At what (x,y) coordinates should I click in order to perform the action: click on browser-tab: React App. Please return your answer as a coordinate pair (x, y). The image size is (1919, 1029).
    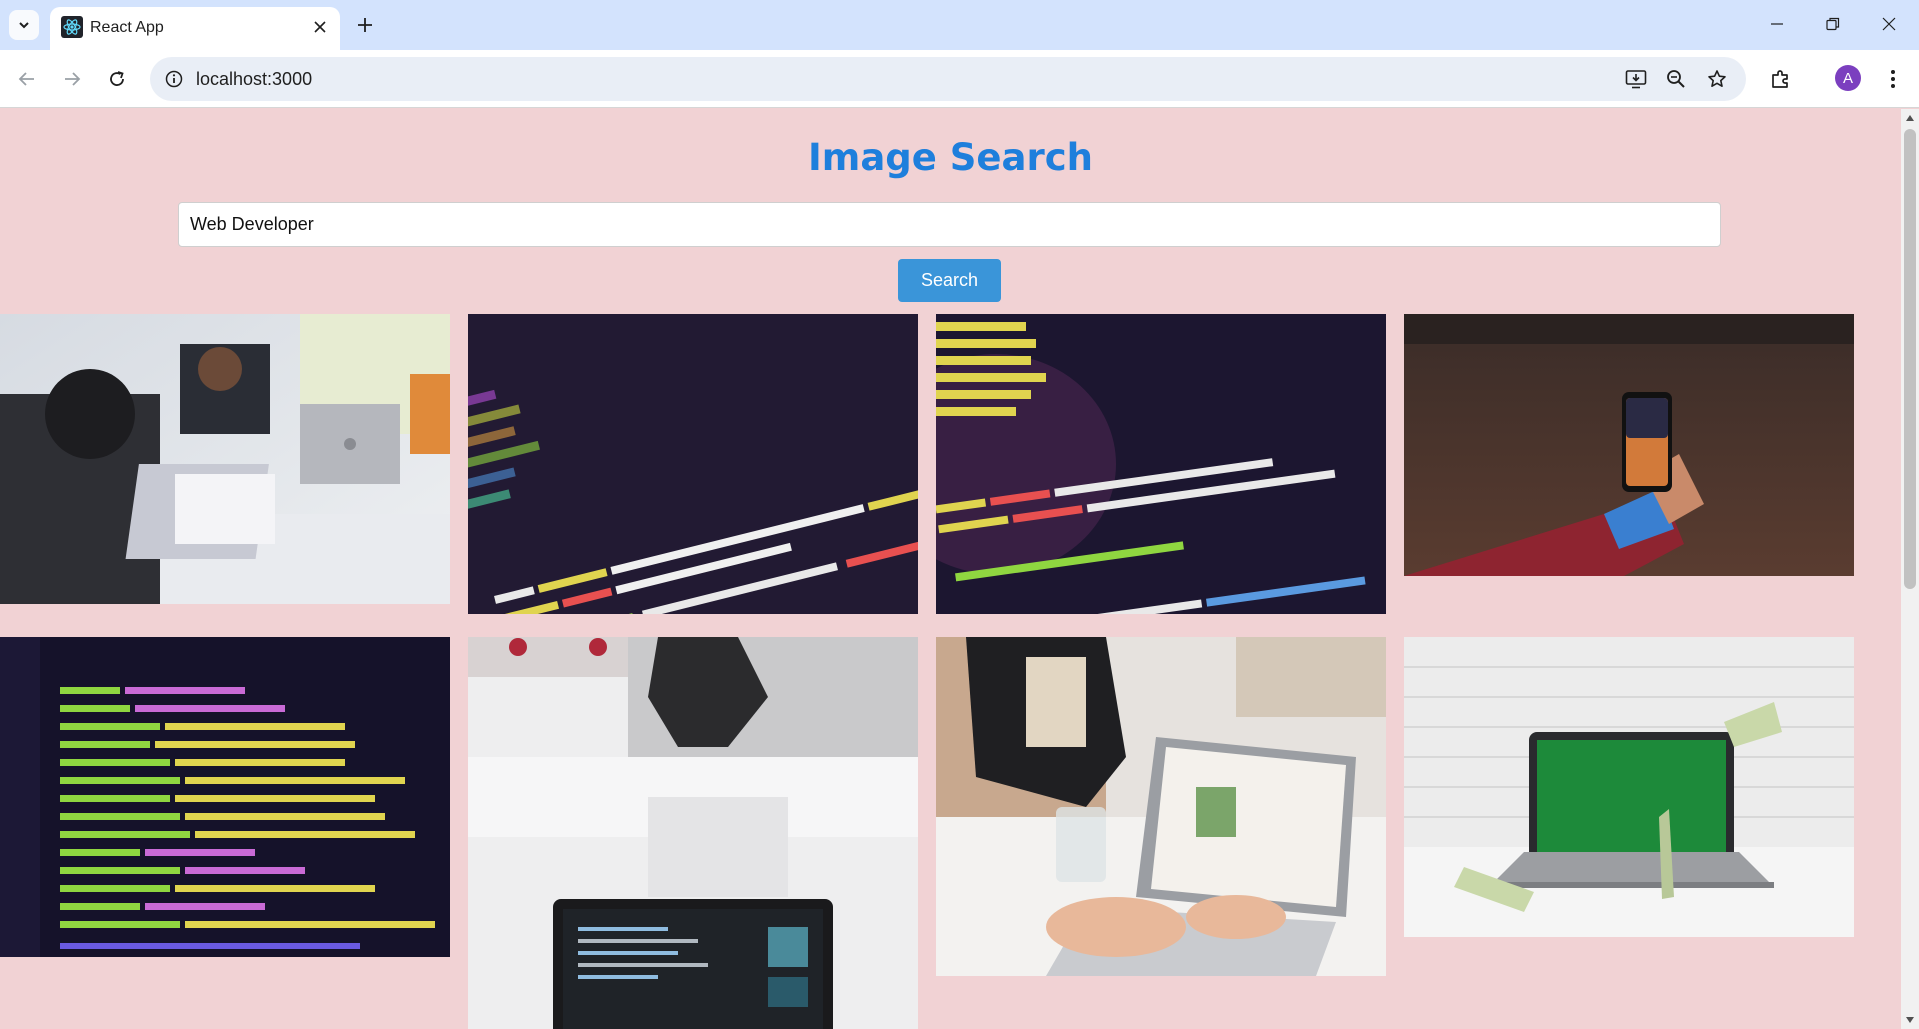
    Looking at the image, I should click on (195, 28).